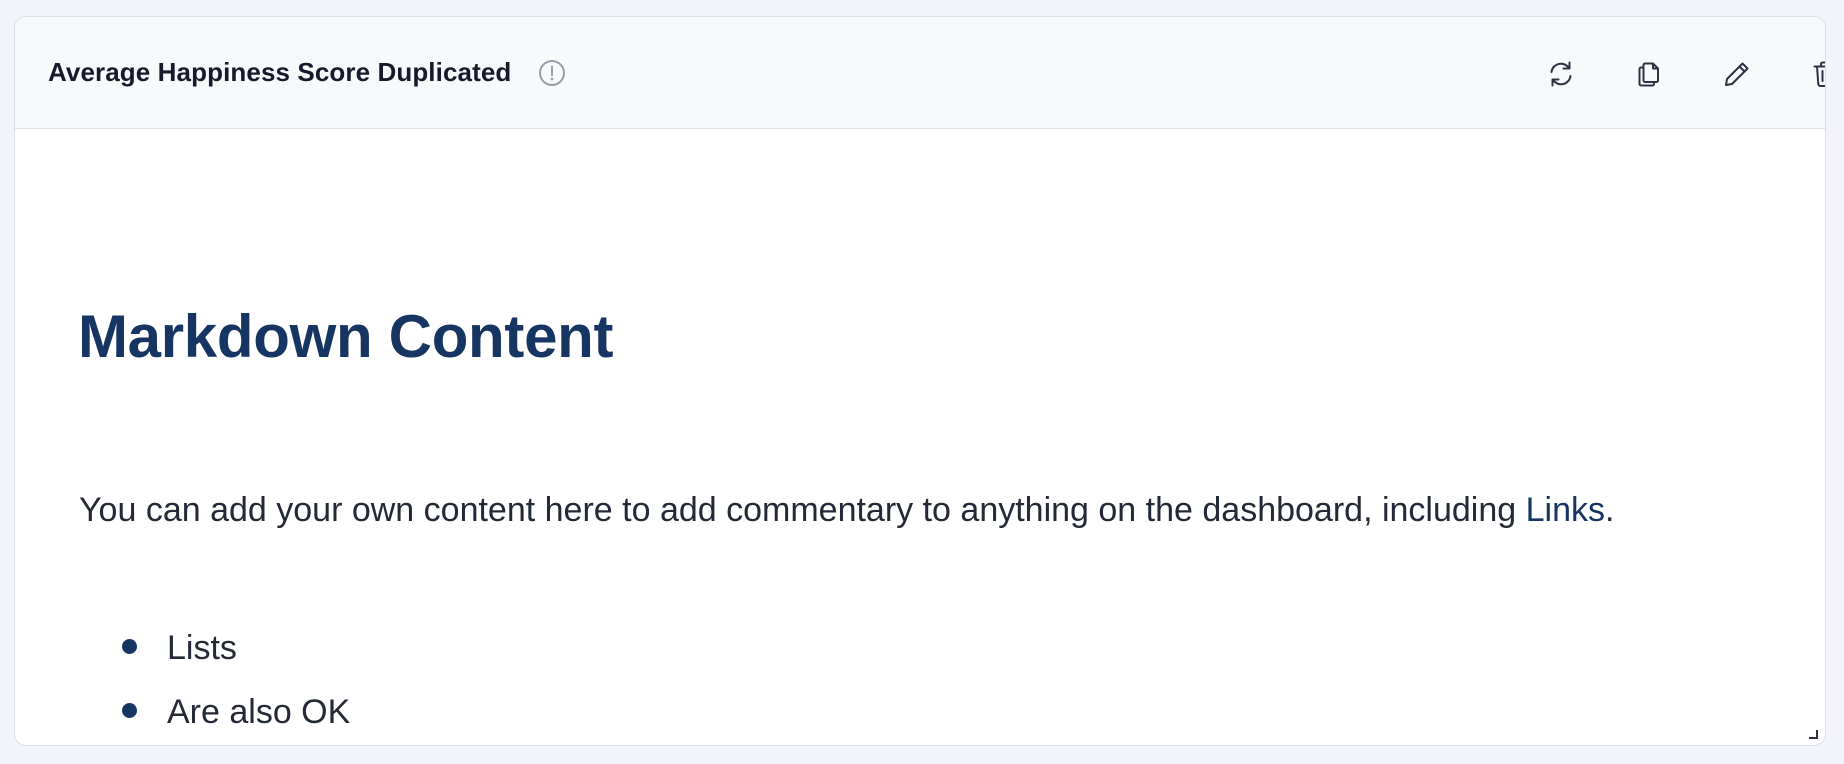  I want to click on duplicate-button, so click(1649, 74).